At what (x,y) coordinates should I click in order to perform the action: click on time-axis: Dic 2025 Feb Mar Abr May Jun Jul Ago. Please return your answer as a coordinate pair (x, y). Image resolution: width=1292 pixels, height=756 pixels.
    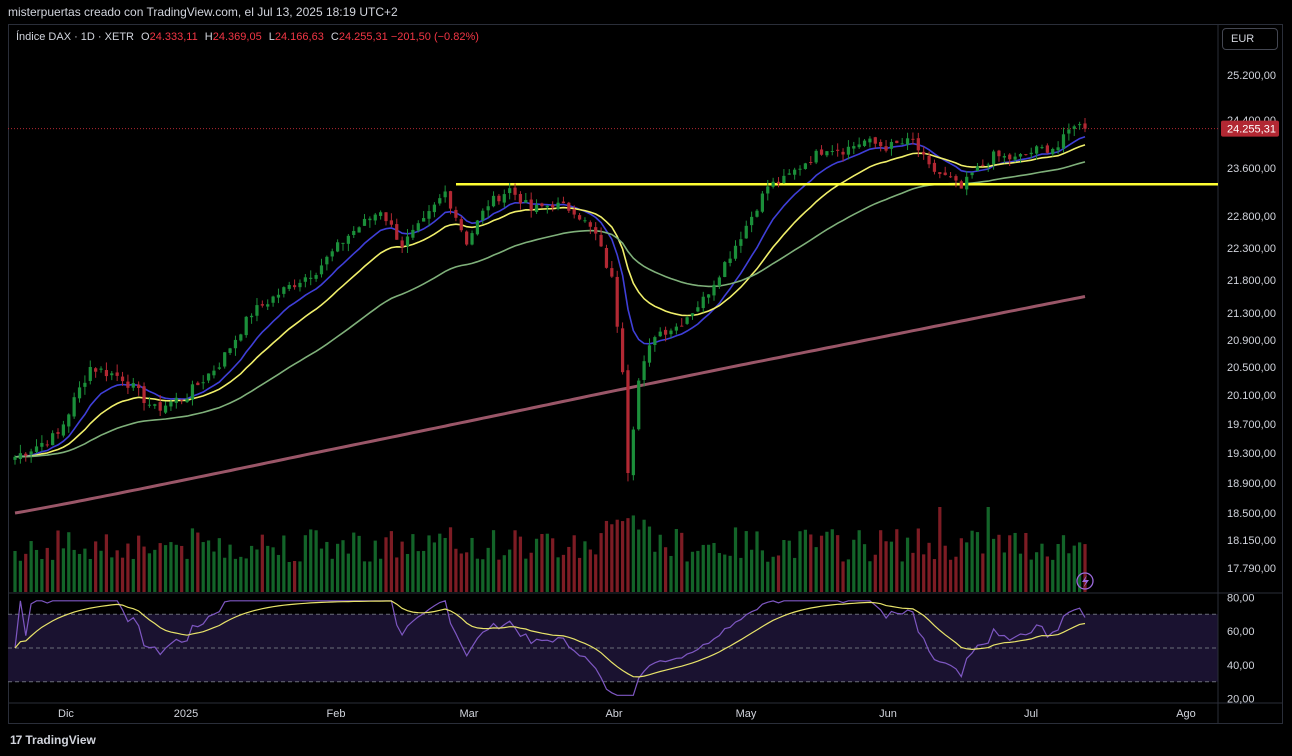
    Looking at the image, I should click on (627, 714).